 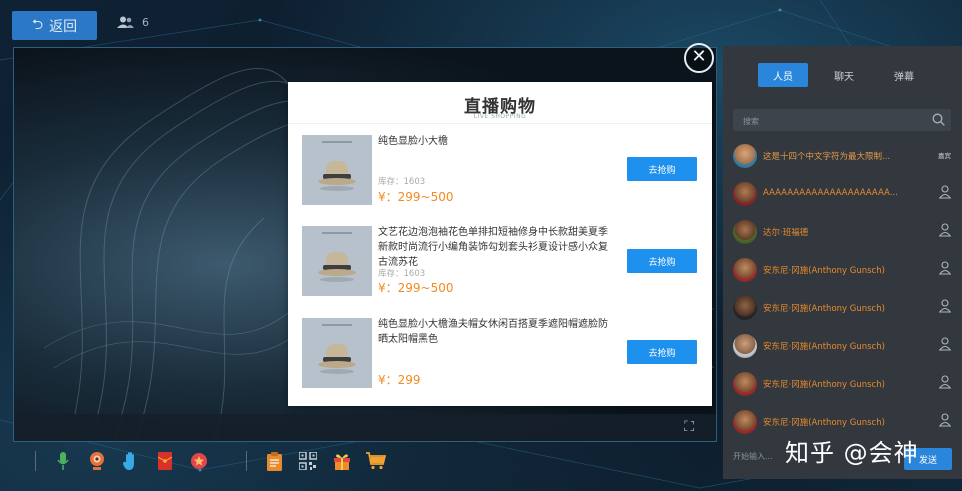 What do you see at coordinates (131, 461) in the screenshot?
I see `raise-hand-icon` at bounding box center [131, 461].